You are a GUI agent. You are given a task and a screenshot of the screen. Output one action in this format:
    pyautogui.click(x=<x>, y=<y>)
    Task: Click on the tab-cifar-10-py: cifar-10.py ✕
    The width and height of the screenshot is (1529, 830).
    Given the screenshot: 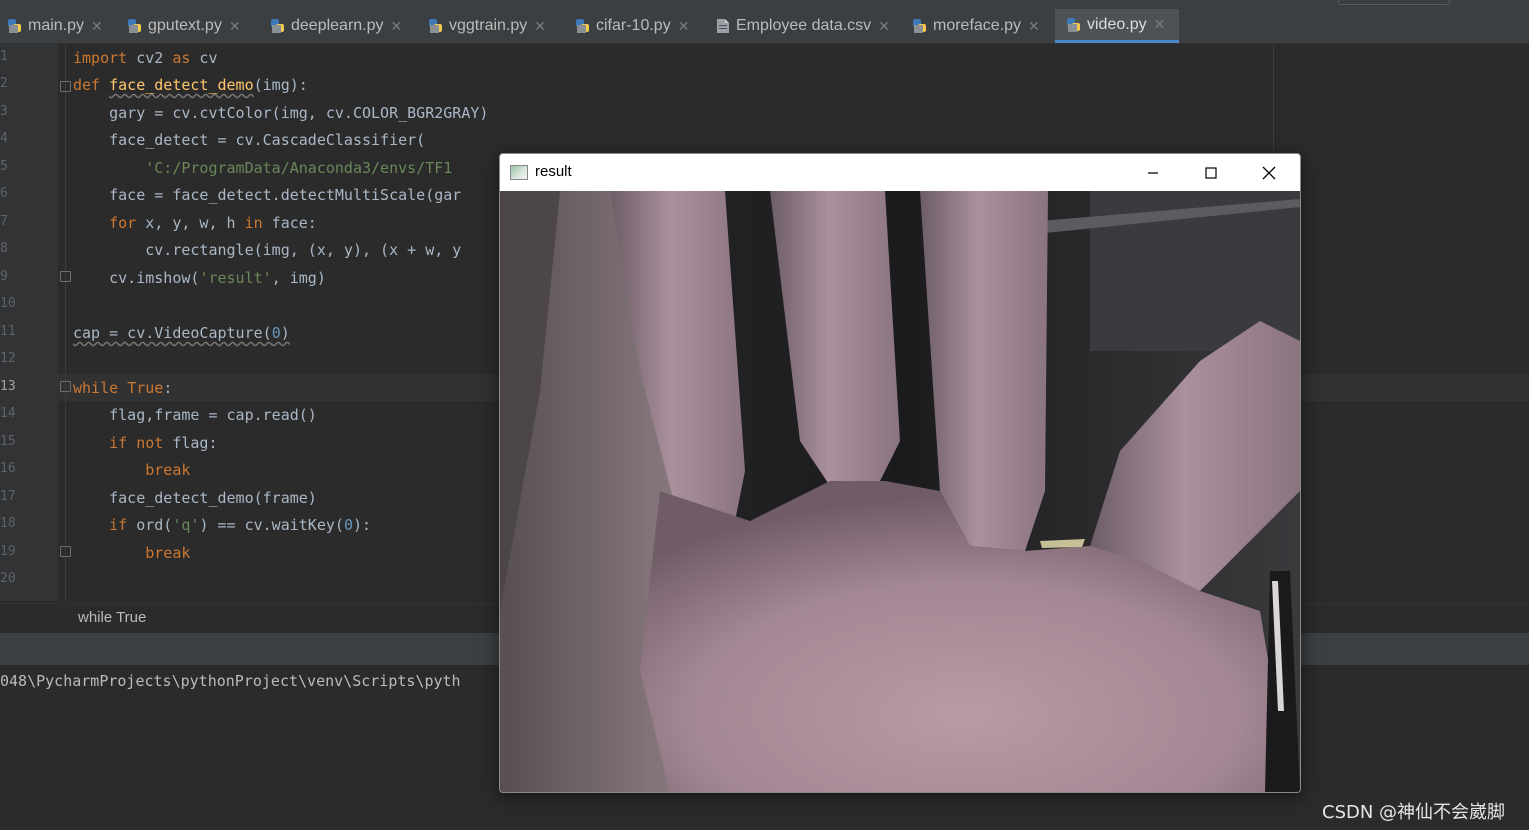 What is the action you would take?
    pyautogui.click(x=631, y=26)
    